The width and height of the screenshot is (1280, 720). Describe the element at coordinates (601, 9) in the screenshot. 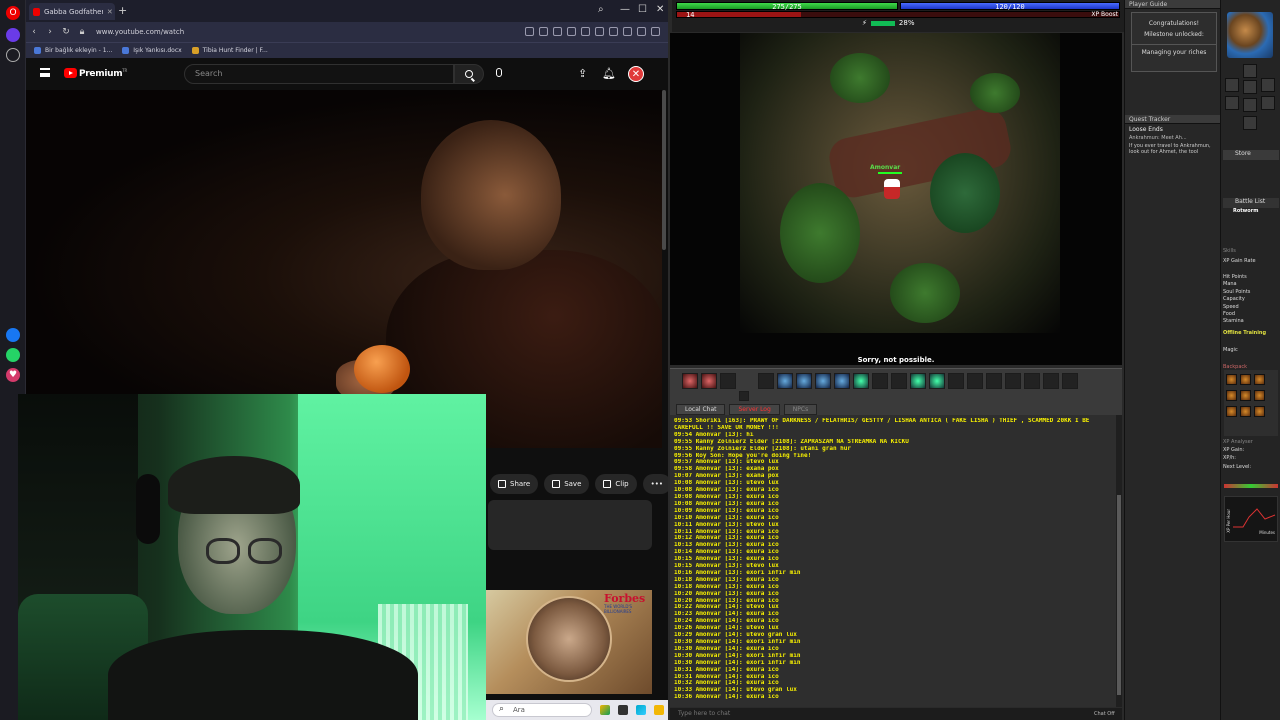

I see `search-tabs-icon: ⌕` at that location.